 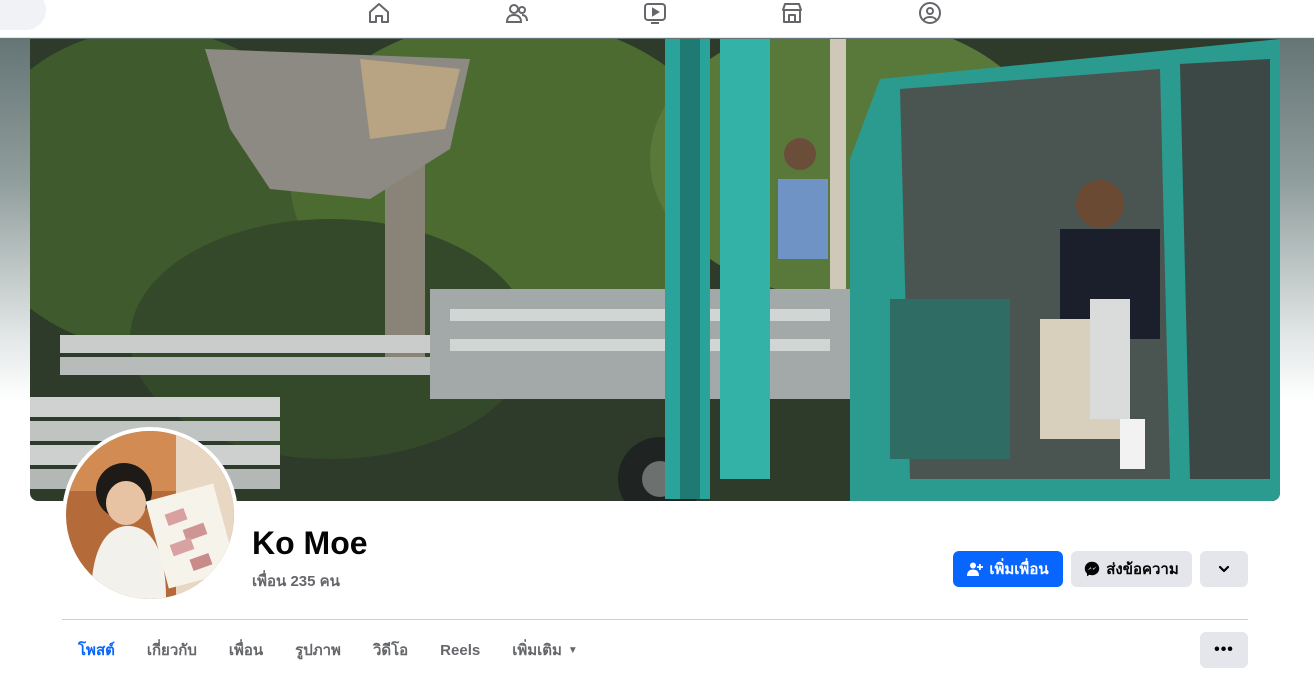 I want to click on tab-videos-label: วิดีโอ, so click(x=390, y=650).